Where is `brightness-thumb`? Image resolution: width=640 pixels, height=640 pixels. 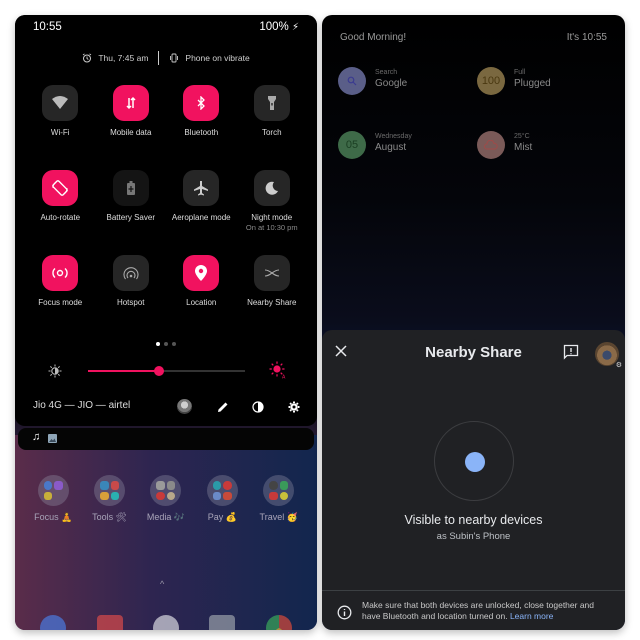
brightness-thumb is located at coordinates (158, 371).